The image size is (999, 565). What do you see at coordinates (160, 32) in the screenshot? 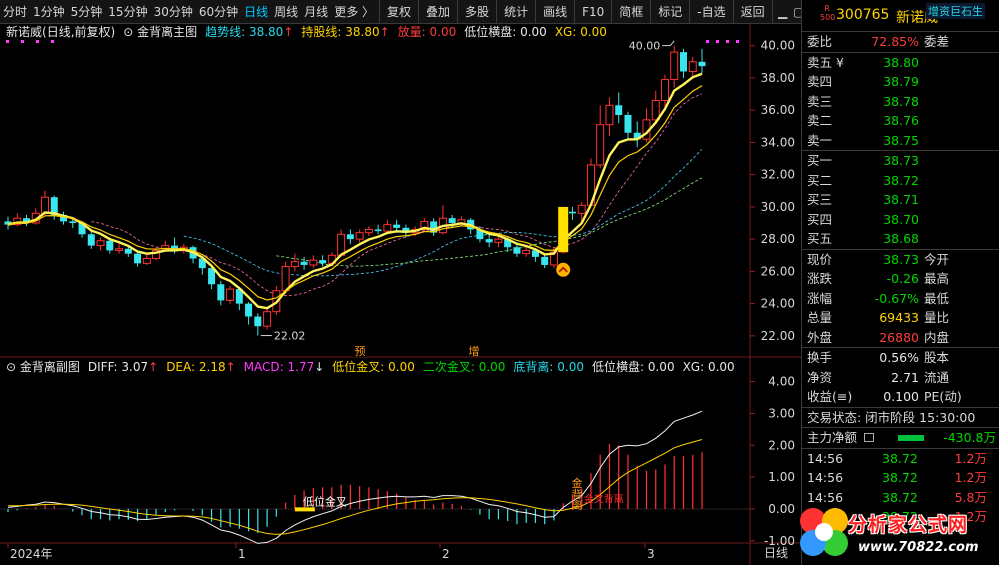
I see `main-indicator-name: ⊙ 金背离主图` at bounding box center [160, 32].